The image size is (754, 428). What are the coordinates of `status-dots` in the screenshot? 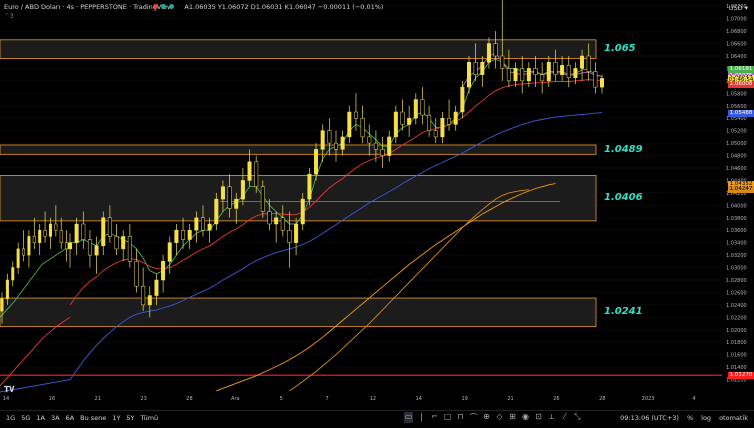 It's located at (163, 6).